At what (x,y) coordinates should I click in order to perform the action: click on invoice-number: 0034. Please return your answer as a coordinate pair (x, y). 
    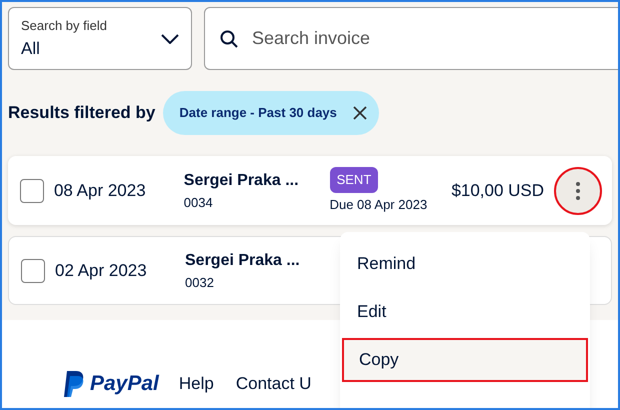
    Looking at the image, I should click on (199, 203).